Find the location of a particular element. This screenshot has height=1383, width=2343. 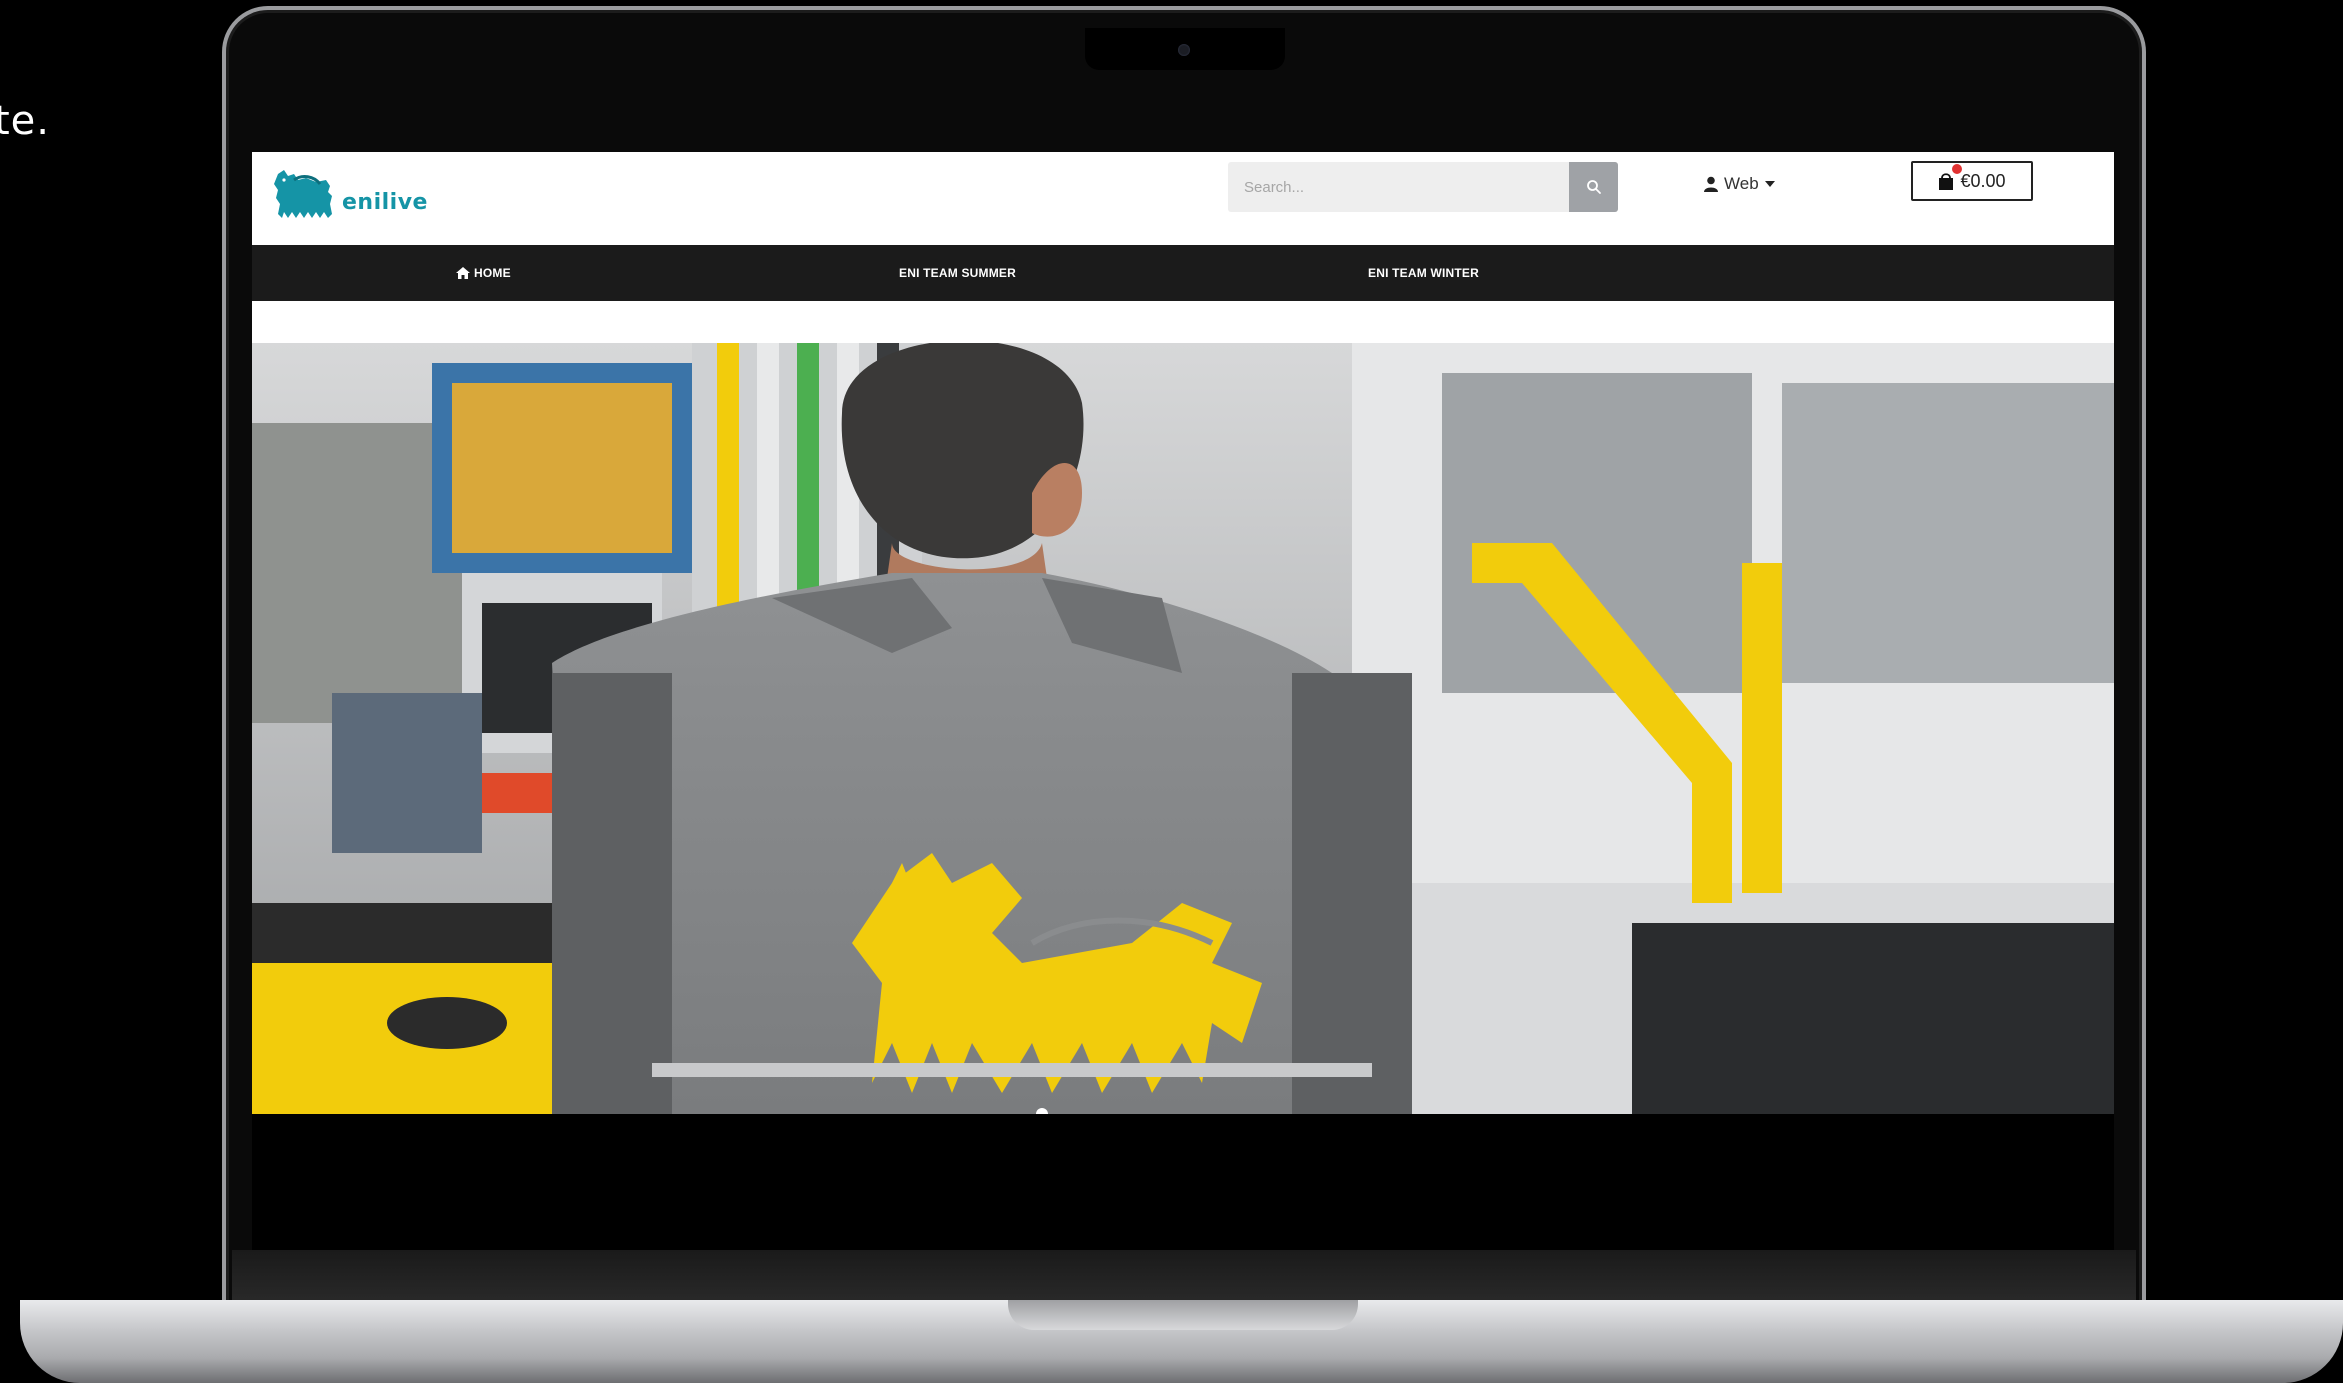

laptop-bezel-bottom is located at coordinates (1184, 1278).